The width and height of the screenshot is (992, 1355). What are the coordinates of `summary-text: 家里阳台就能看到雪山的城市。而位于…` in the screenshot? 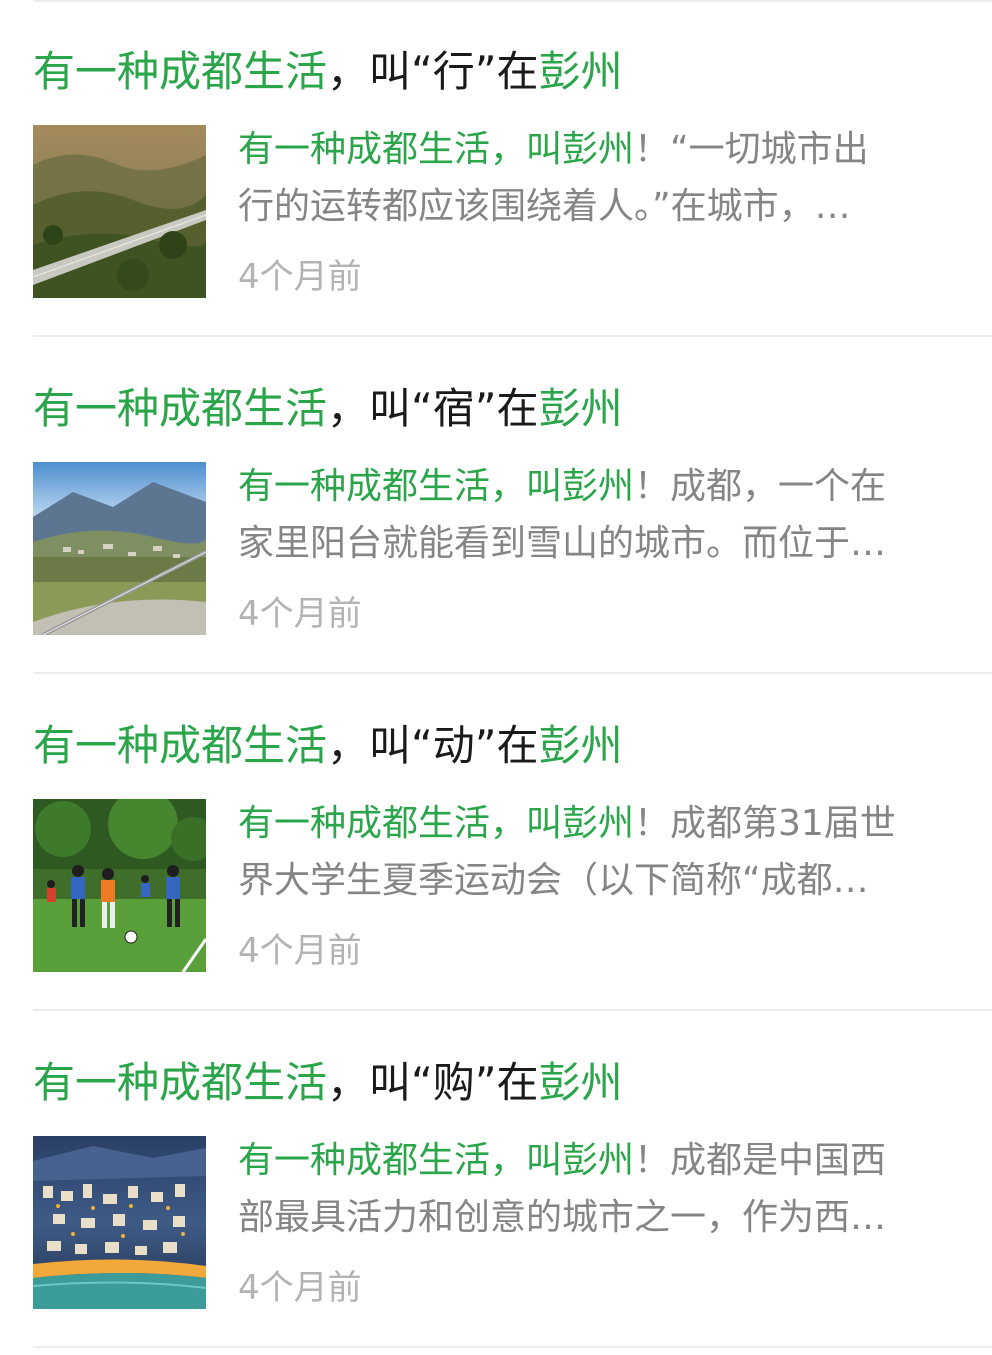 It's located at (562, 543).